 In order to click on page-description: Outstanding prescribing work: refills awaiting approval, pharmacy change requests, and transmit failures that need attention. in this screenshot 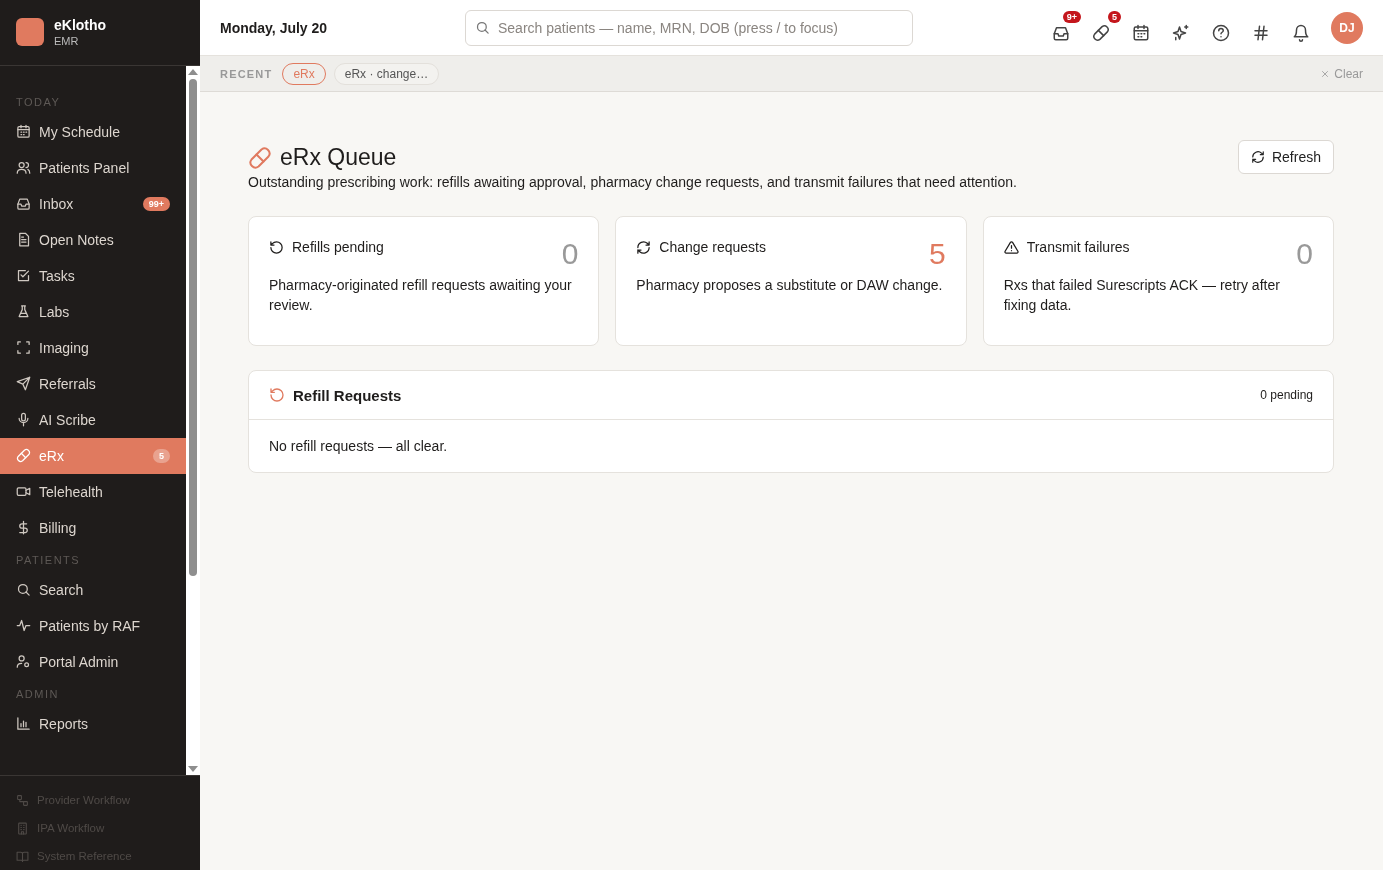, I will do `click(633, 182)`.